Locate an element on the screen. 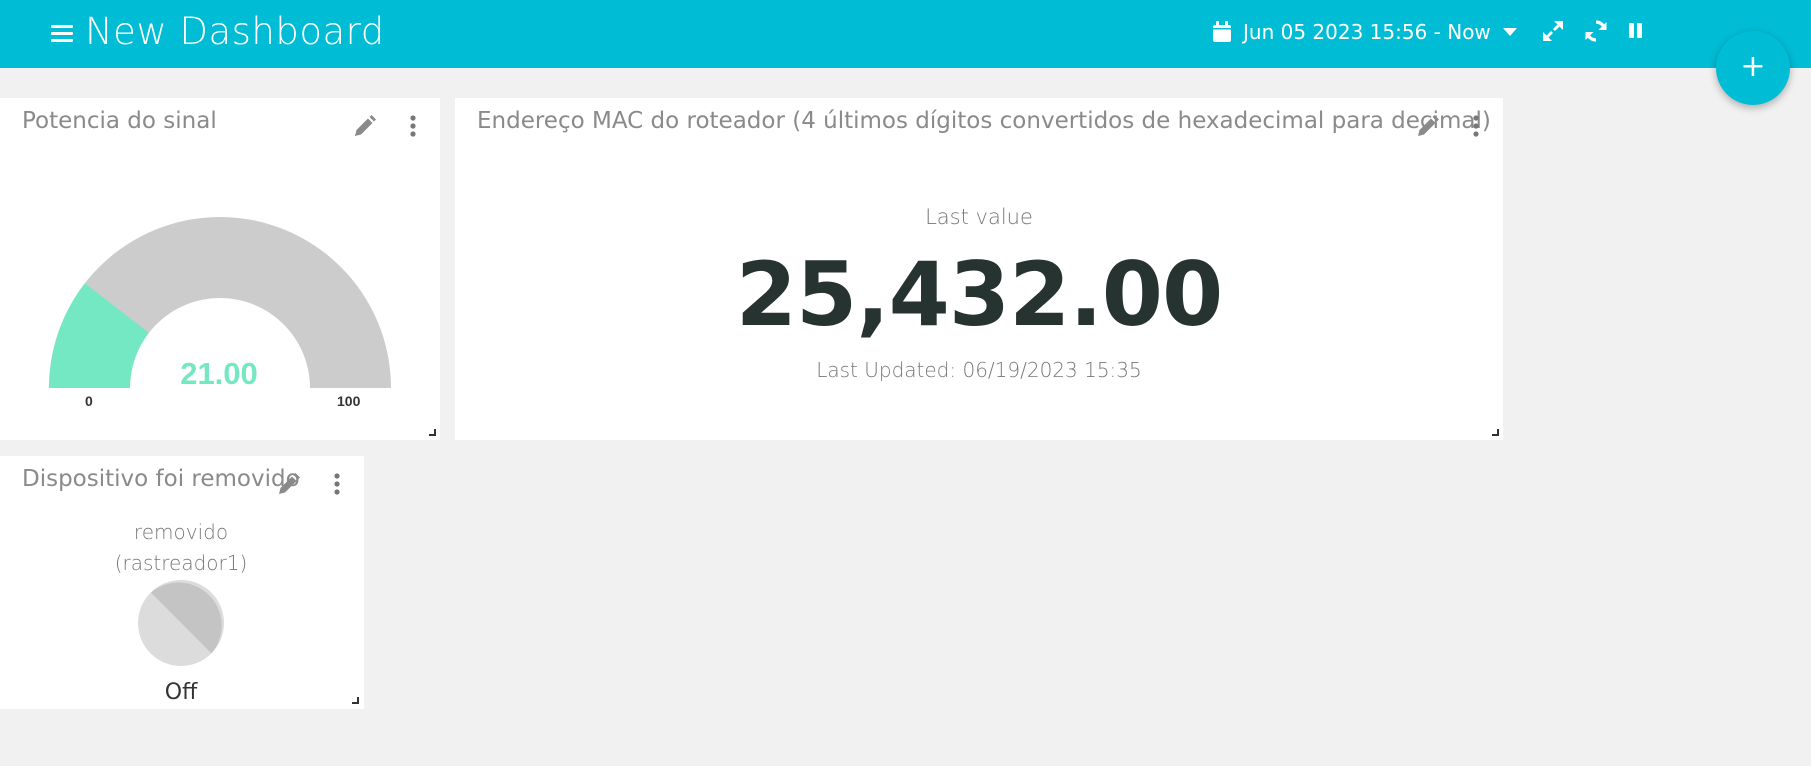 Image resolution: width=1811 pixels, height=766 pixels. last-updated-text: Last Updated: 06/19/2023 15:35 is located at coordinates (979, 370).